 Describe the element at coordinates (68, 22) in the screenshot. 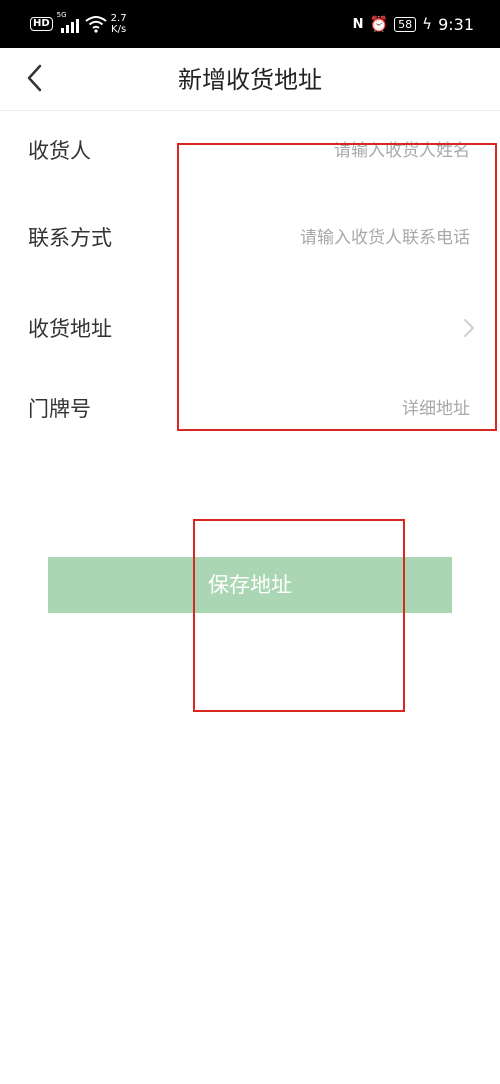

I see `signal-icon: 5G` at that location.